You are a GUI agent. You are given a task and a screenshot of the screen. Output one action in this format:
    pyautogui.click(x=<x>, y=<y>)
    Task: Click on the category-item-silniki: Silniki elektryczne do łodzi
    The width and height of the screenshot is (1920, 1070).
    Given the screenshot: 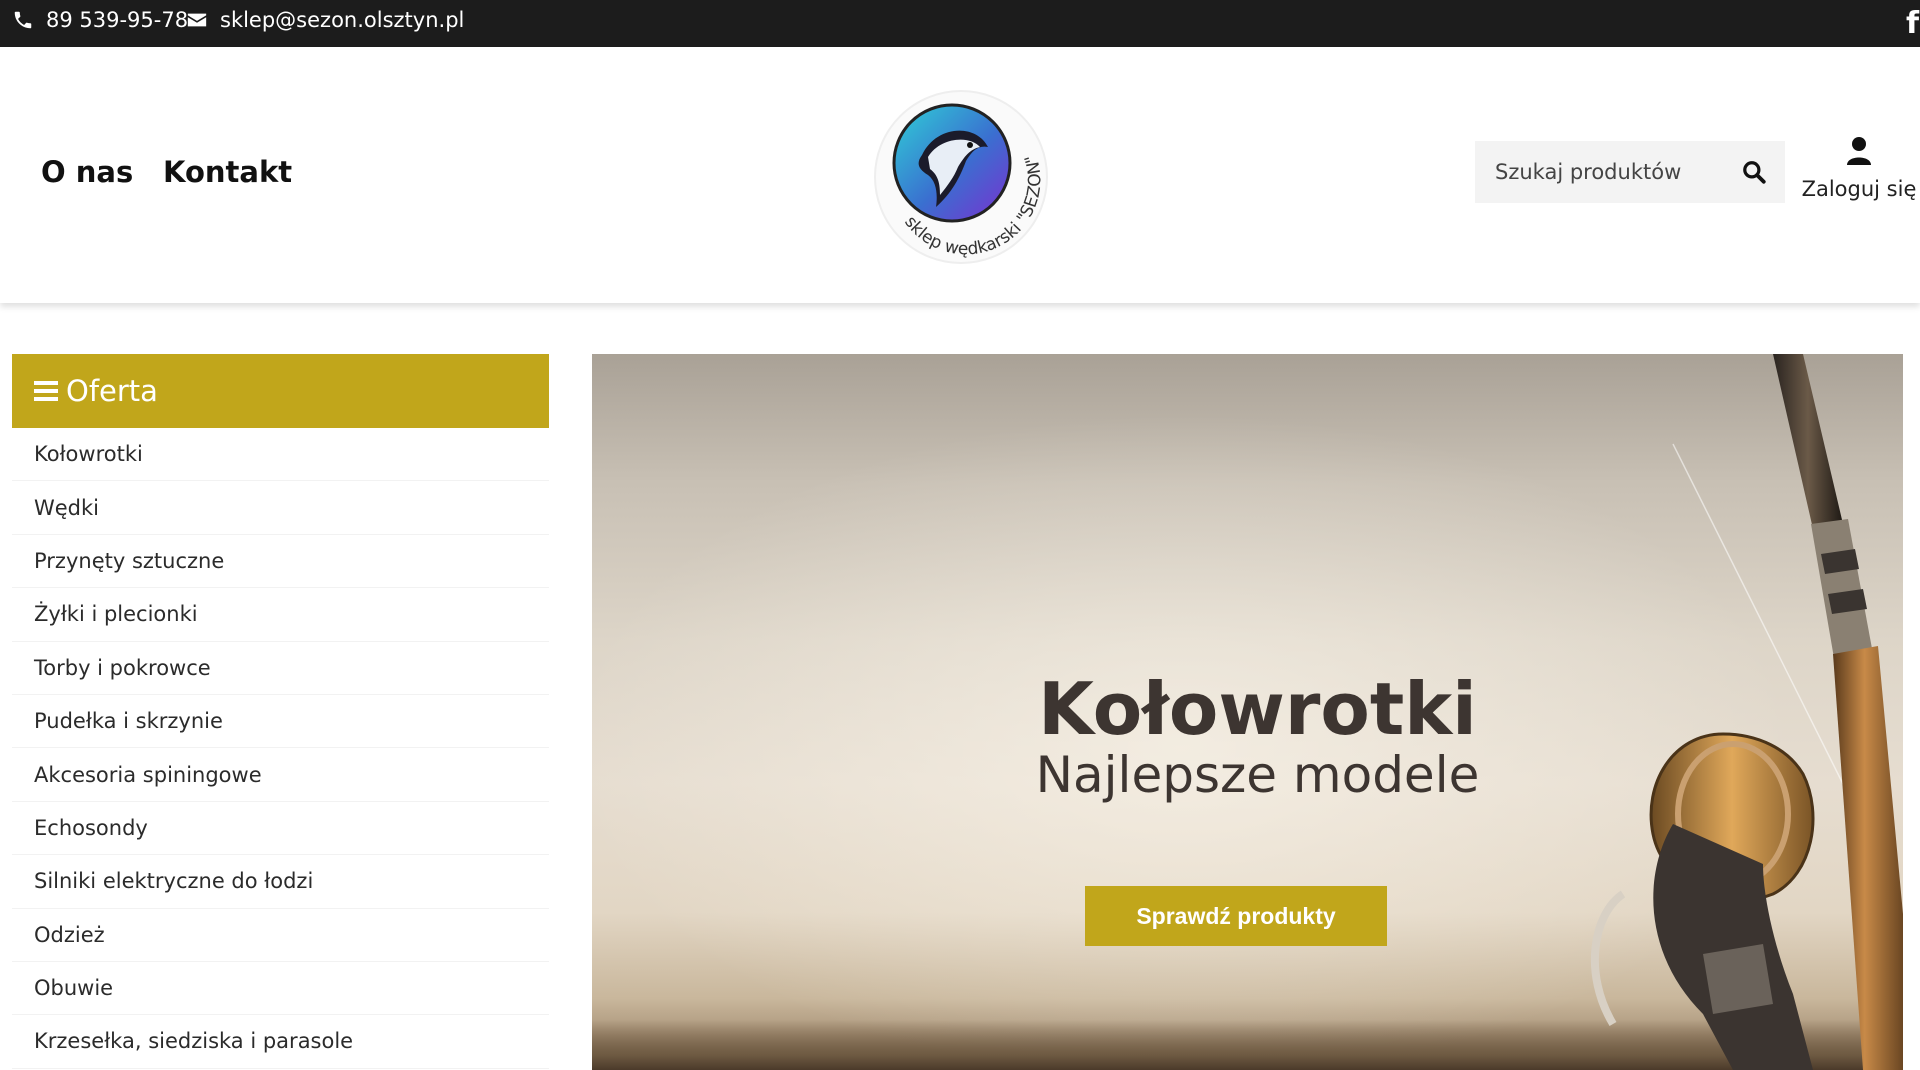 What is the action you would take?
    pyautogui.click(x=280, y=882)
    